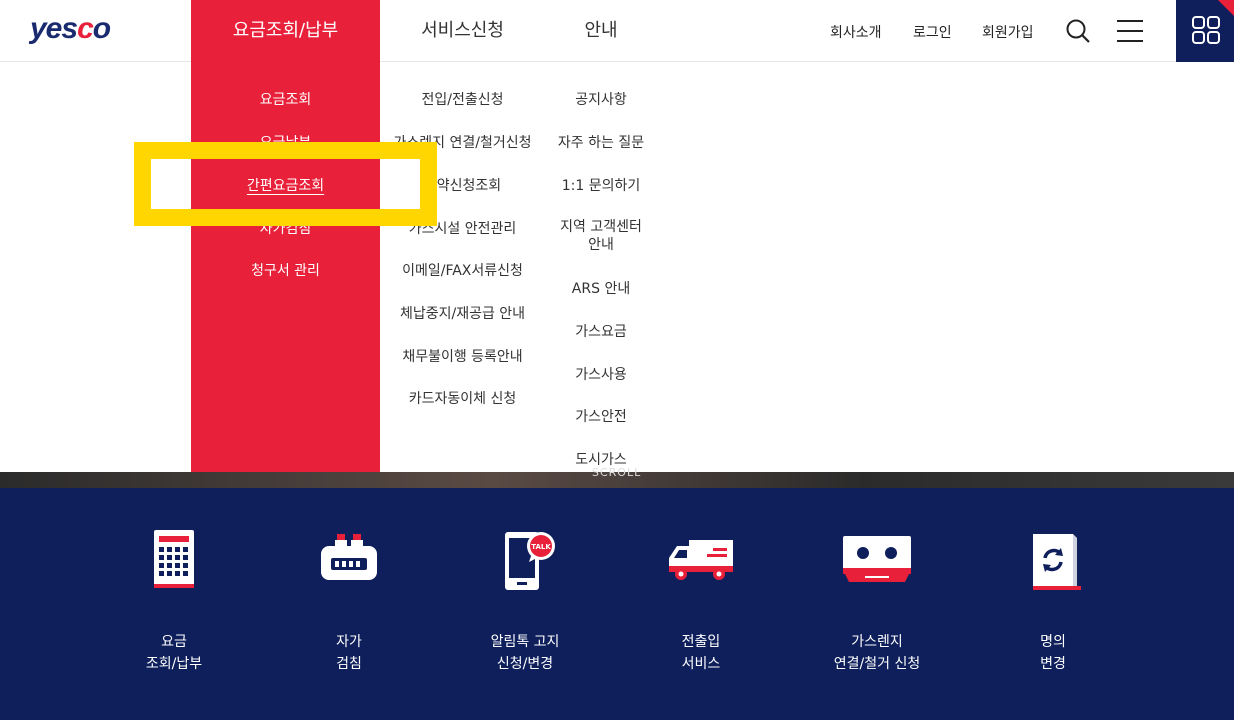 The image size is (1234, 720). I want to click on all-menu-button, so click(1205, 31).